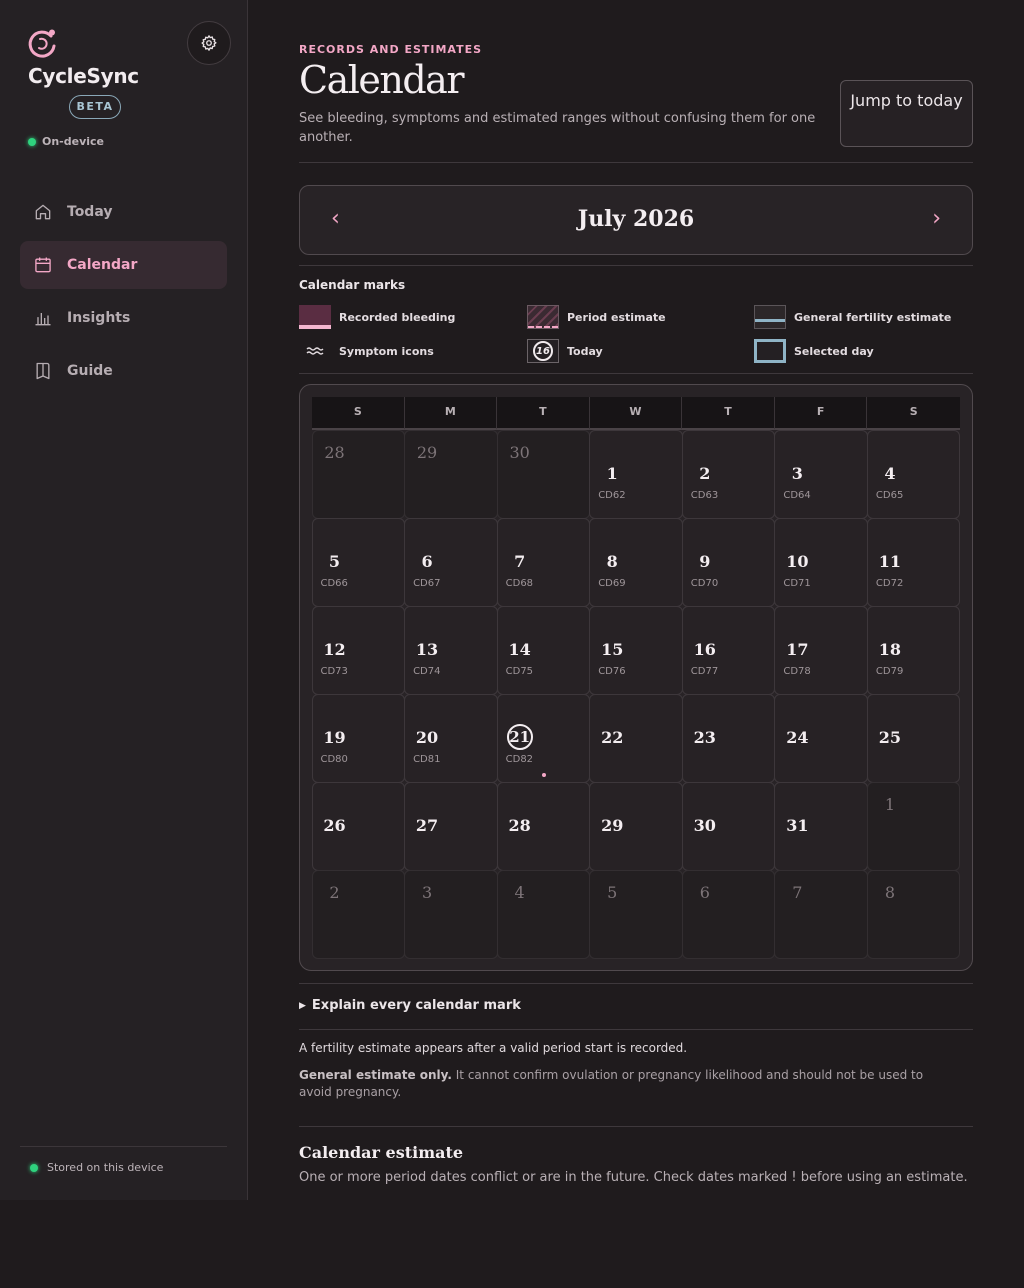 The image size is (1024, 1288). What do you see at coordinates (728, 562) in the screenshot?
I see `day-cell: 9 CD70` at bounding box center [728, 562].